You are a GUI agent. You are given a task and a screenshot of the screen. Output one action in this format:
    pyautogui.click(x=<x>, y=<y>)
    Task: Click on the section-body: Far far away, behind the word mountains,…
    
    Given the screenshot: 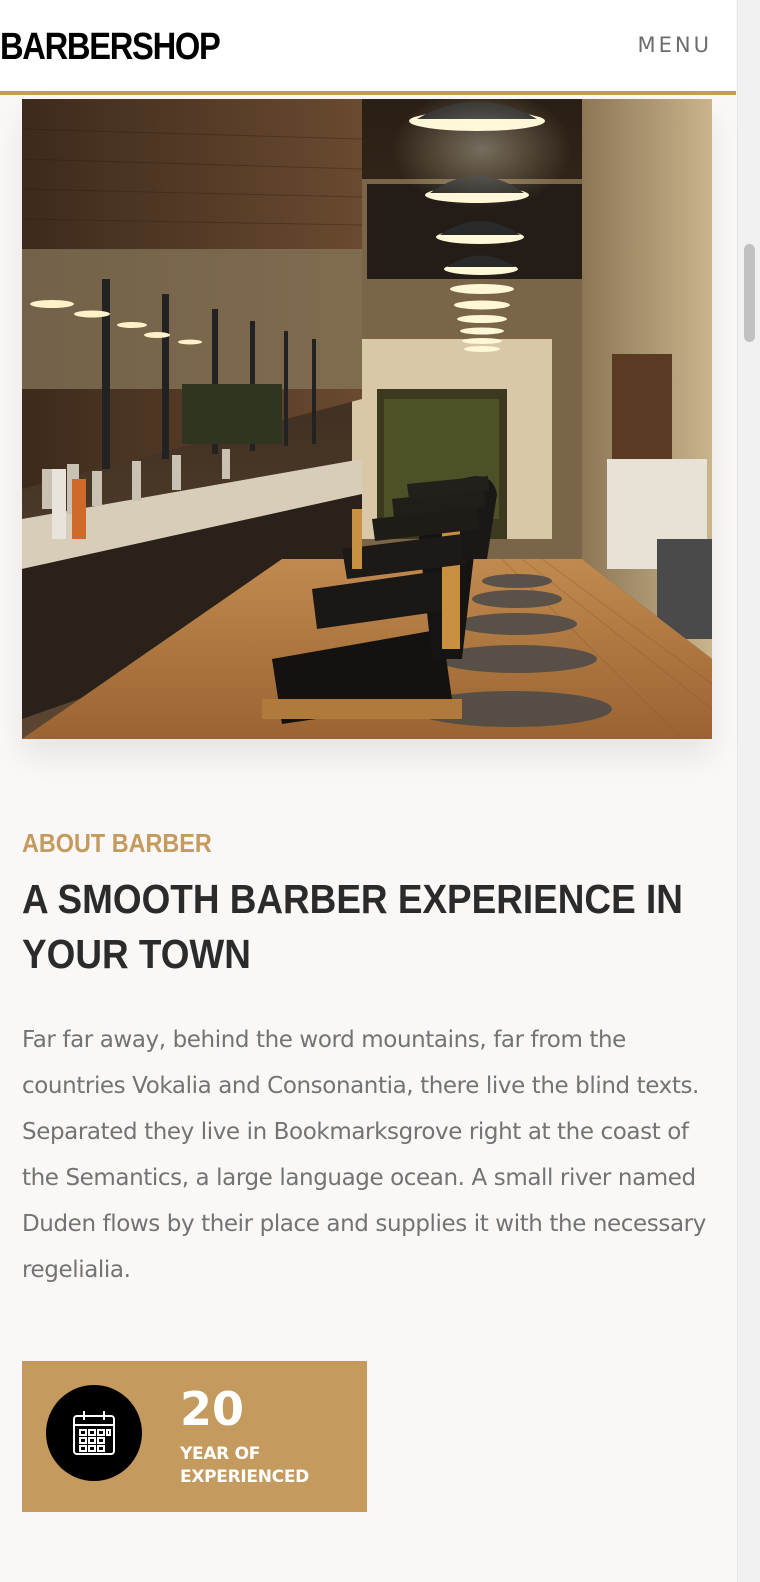 What is the action you would take?
    pyautogui.click(x=364, y=1155)
    